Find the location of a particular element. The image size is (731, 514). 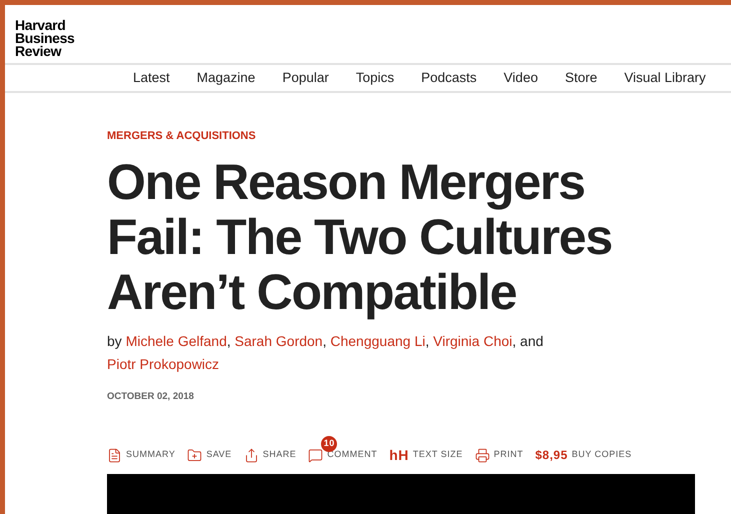

author-link: Piotr Prokopowicz is located at coordinates (163, 364).